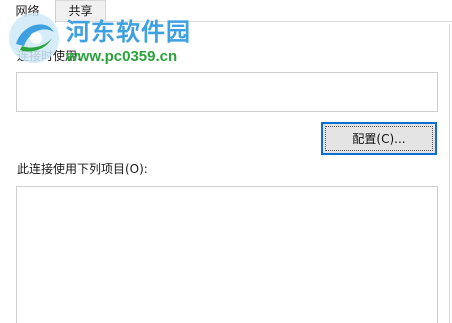 This screenshot has width=452, height=323. I want to click on tab-sharing-label: 共享, so click(80, 11).